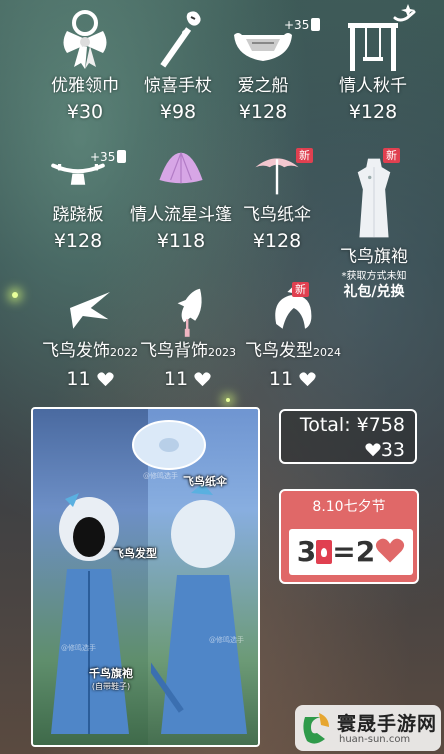 Image resolution: width=444 pixels, height=754 pixels. Describe the element at coordinates (349, 507) in the screenshot. I see `festival-title: 8.10七夕节` at that location.